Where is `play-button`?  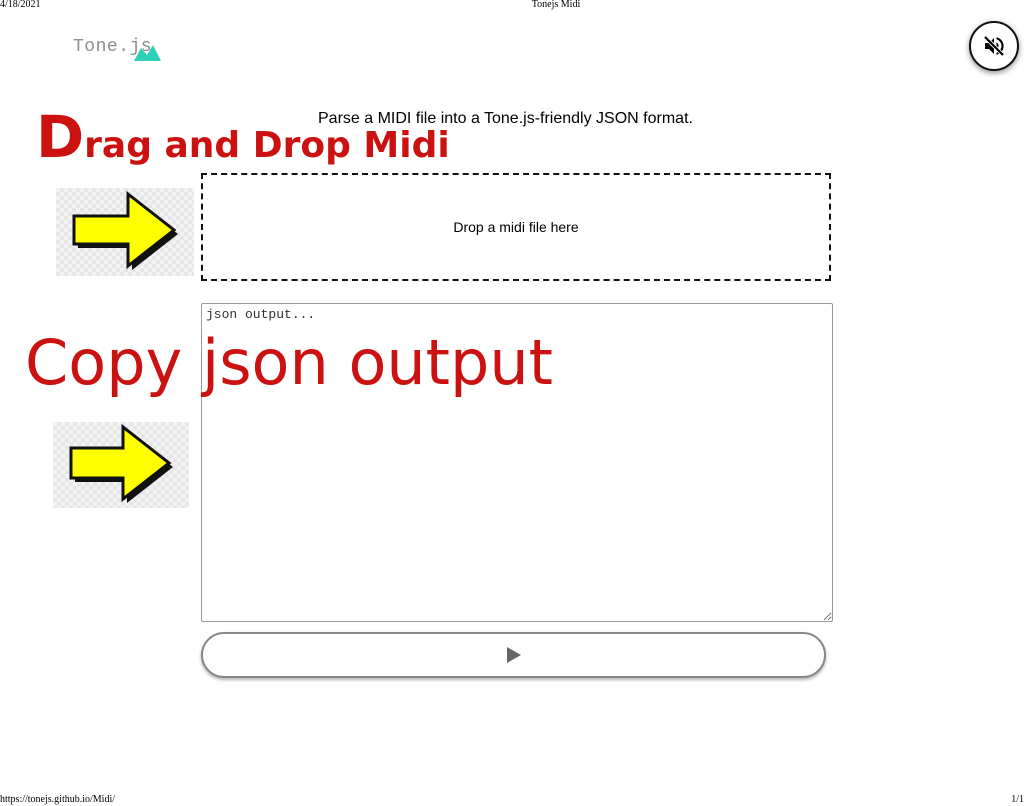 play-button is located at coordinates (513, 655).